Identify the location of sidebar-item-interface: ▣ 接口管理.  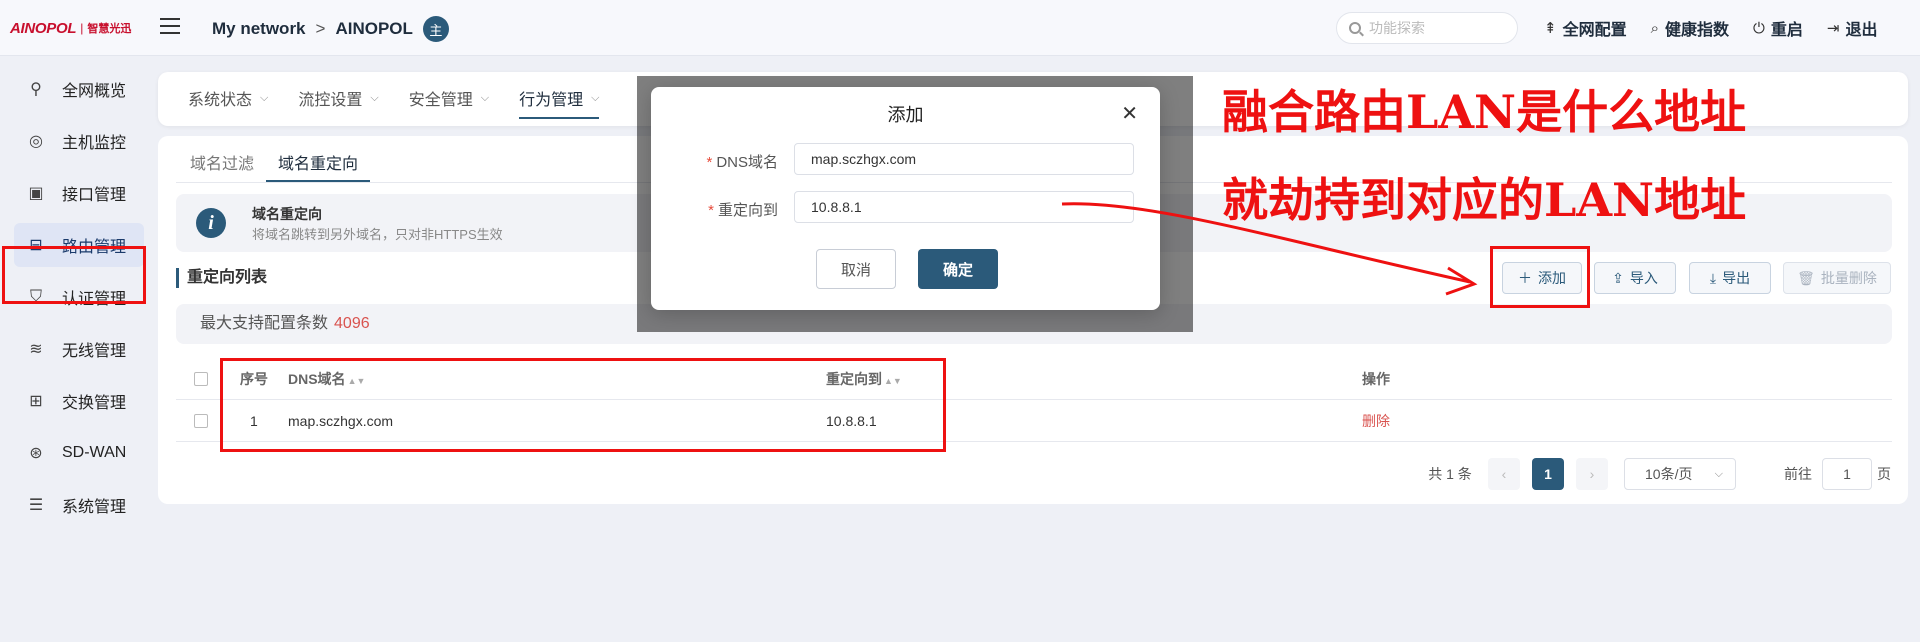
(79, 193).